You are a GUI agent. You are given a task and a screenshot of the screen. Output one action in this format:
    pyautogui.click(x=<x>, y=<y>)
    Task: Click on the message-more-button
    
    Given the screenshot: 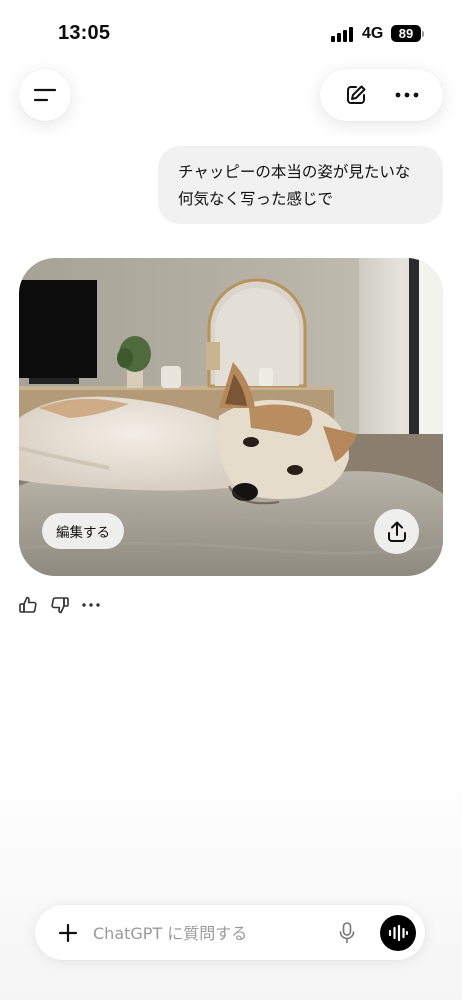 What is the action you would take?
    pyautogui.click(x=91, y=605)
    